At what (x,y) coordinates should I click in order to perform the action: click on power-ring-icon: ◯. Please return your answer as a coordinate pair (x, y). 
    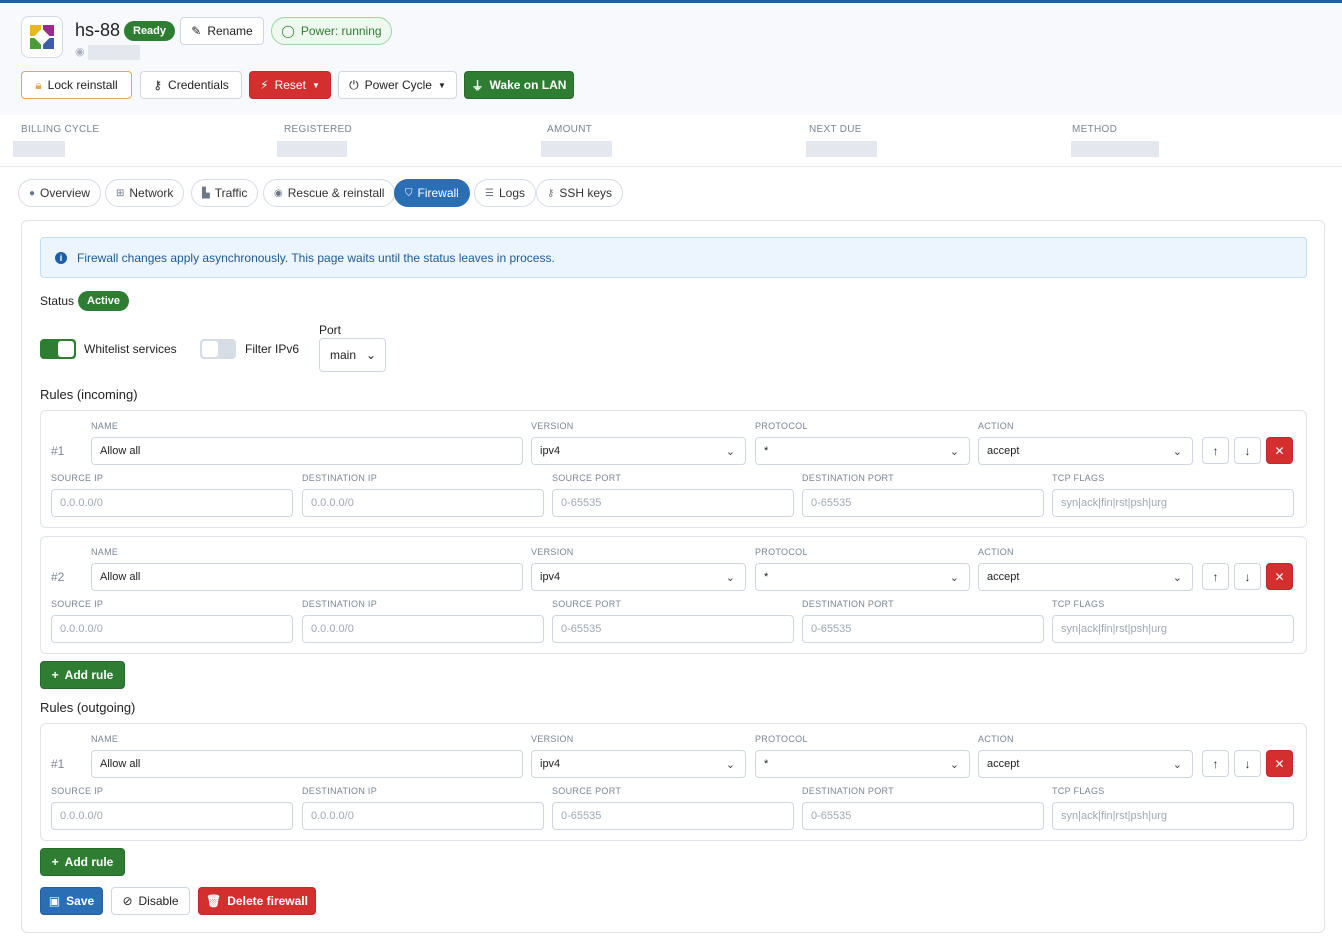
    Looking at the image, I should click on (288, 31).